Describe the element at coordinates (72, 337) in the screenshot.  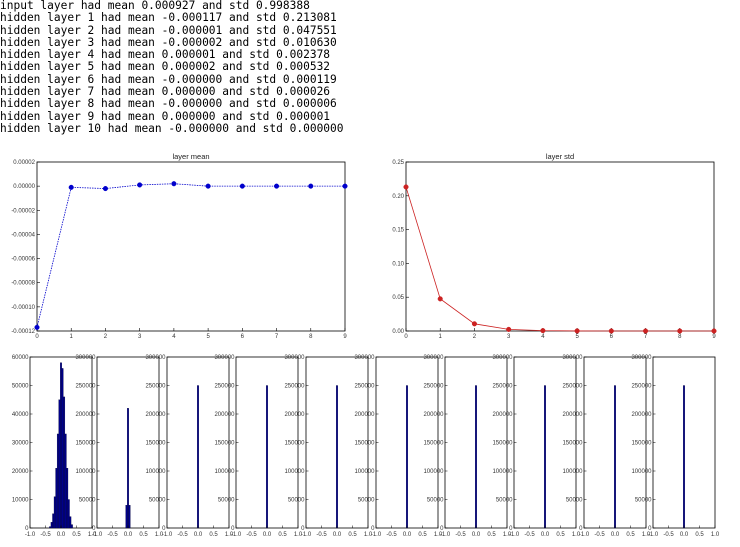
I see `x-tick-label: 1` at that location.